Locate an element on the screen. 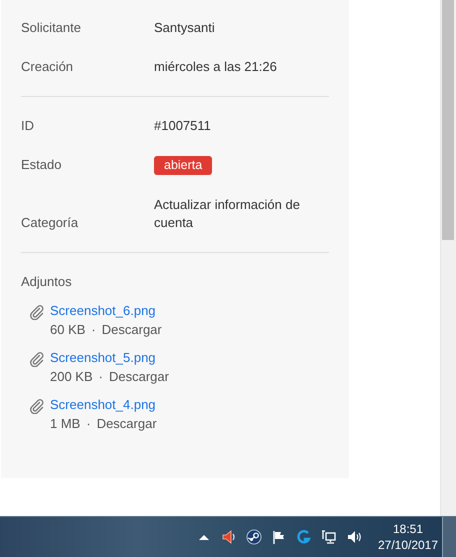  volume-icon is located at coordinates (354, 537).